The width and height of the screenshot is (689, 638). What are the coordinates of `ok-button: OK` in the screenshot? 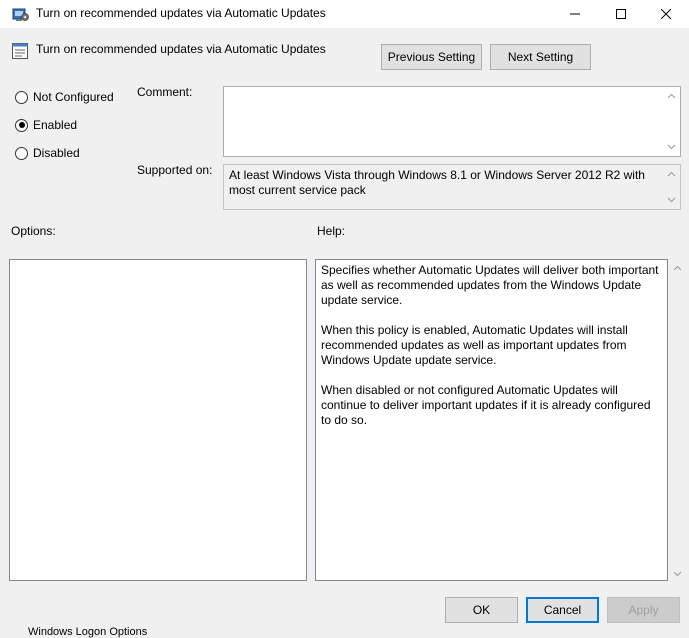 It's located at (481, 610).